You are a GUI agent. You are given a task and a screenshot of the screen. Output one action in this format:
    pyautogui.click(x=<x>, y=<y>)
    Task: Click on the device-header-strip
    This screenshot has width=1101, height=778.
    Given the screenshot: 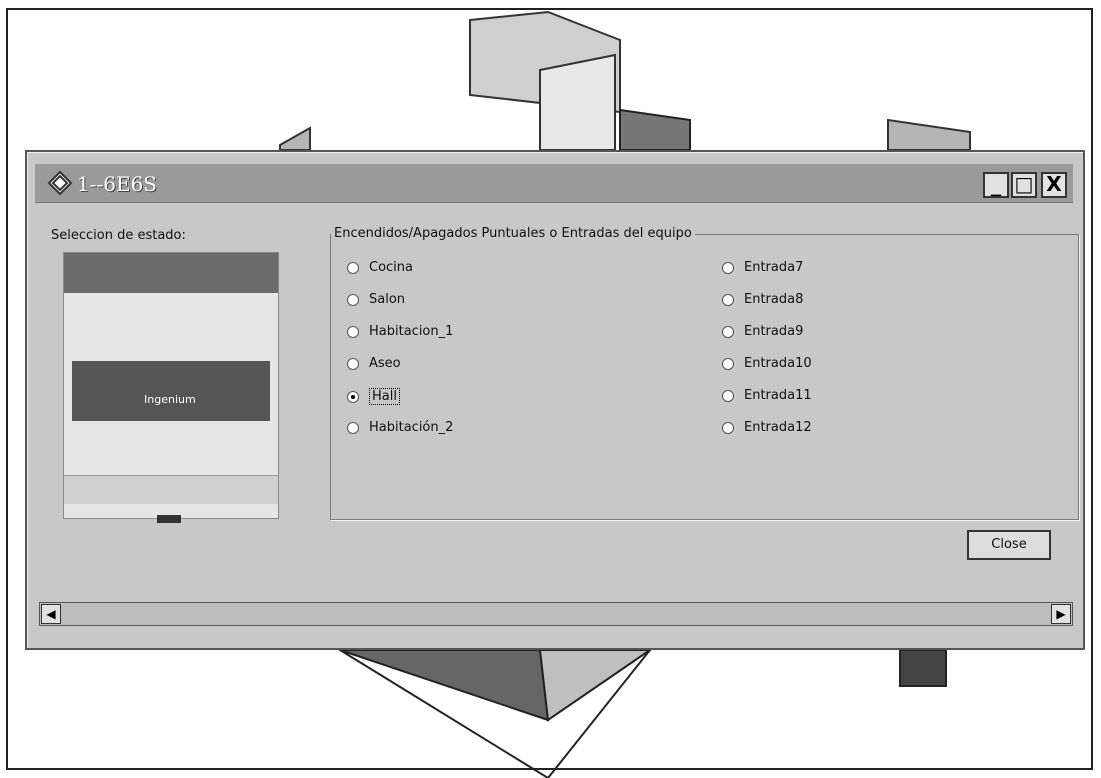 What is the action you would take?
    pyautogui.click(x=171, y=273)
    